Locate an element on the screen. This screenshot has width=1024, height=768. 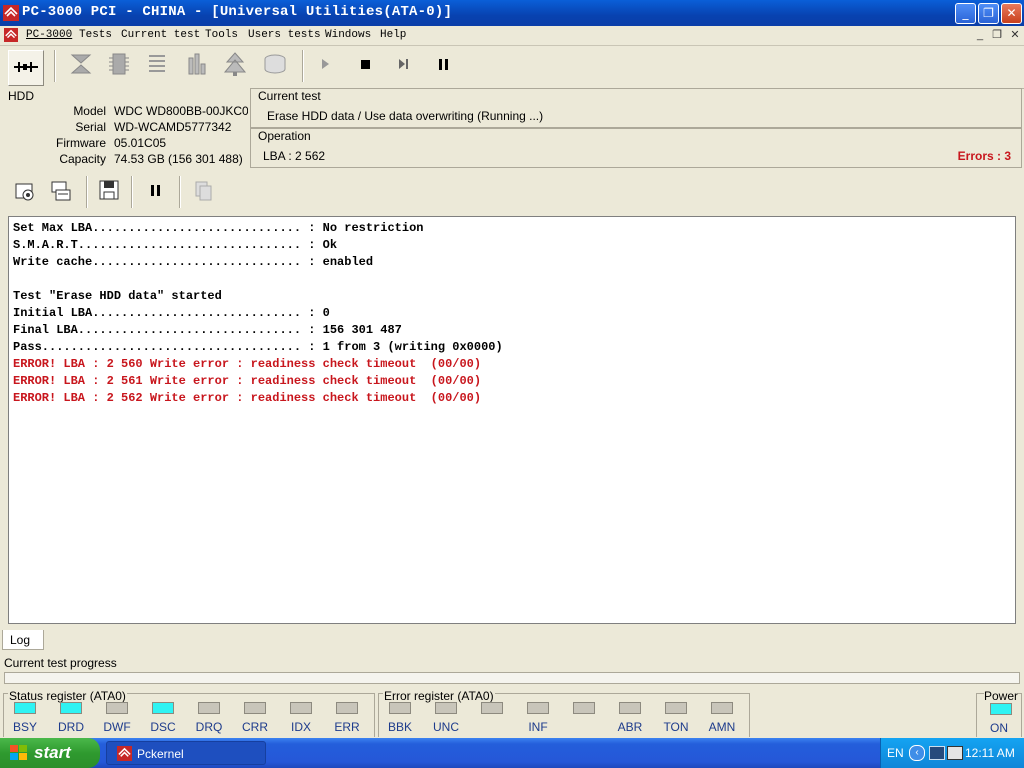
error-register-label: Error register (ATA0) is located at coordinates (439, 696).